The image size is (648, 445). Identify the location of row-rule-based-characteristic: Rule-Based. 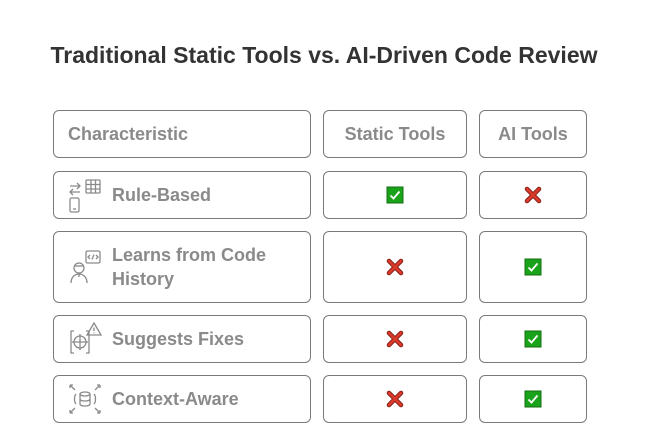
(182, 195).